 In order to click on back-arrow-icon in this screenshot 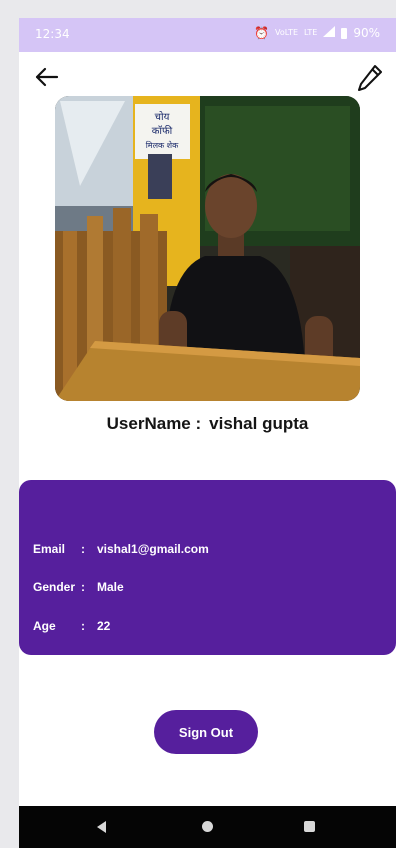, I will do `click(47, 77)`.